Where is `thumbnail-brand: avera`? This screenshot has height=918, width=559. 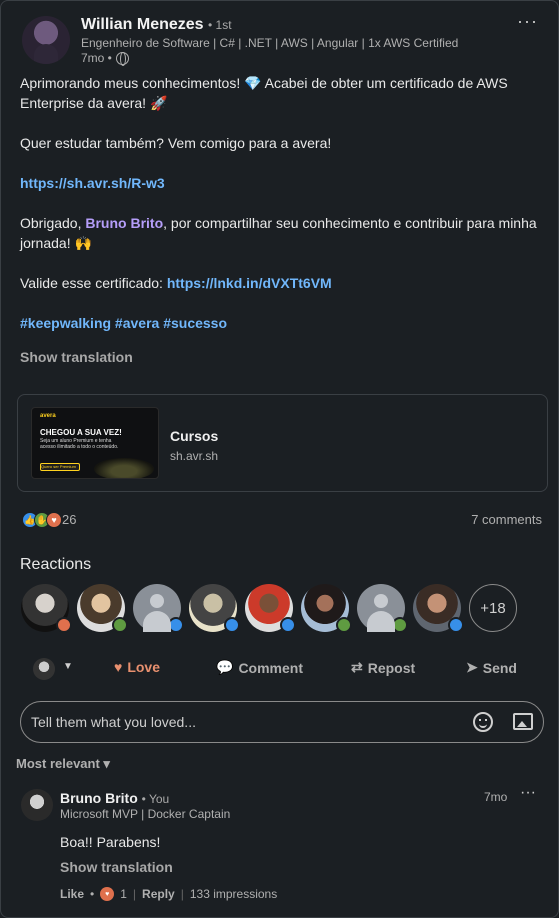 thumbnail-brand: avera is located at coordinates (48, 416).